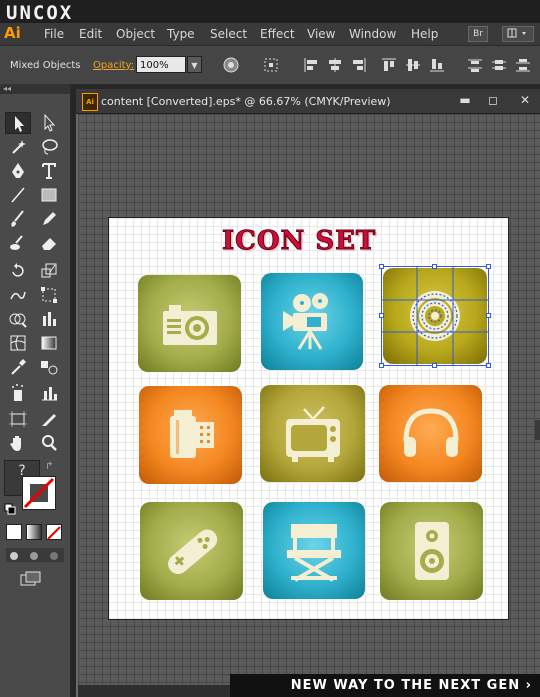 This screenshot has width=540, height=697. What do you see at coordinates (49, 443) in the screenshot?
I see `zoom-tool` at bounding box center [49, 443].